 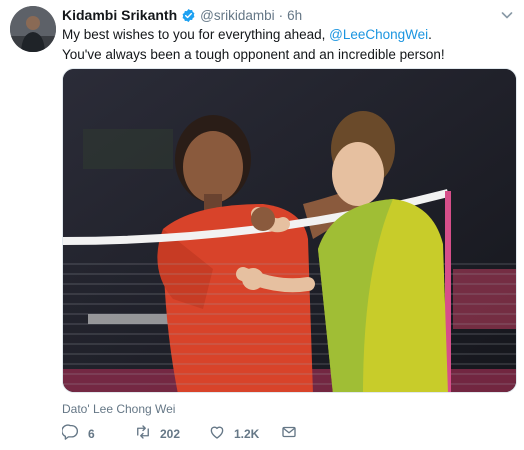 I want to click on direct-message-button, so click(x=289, y=434).